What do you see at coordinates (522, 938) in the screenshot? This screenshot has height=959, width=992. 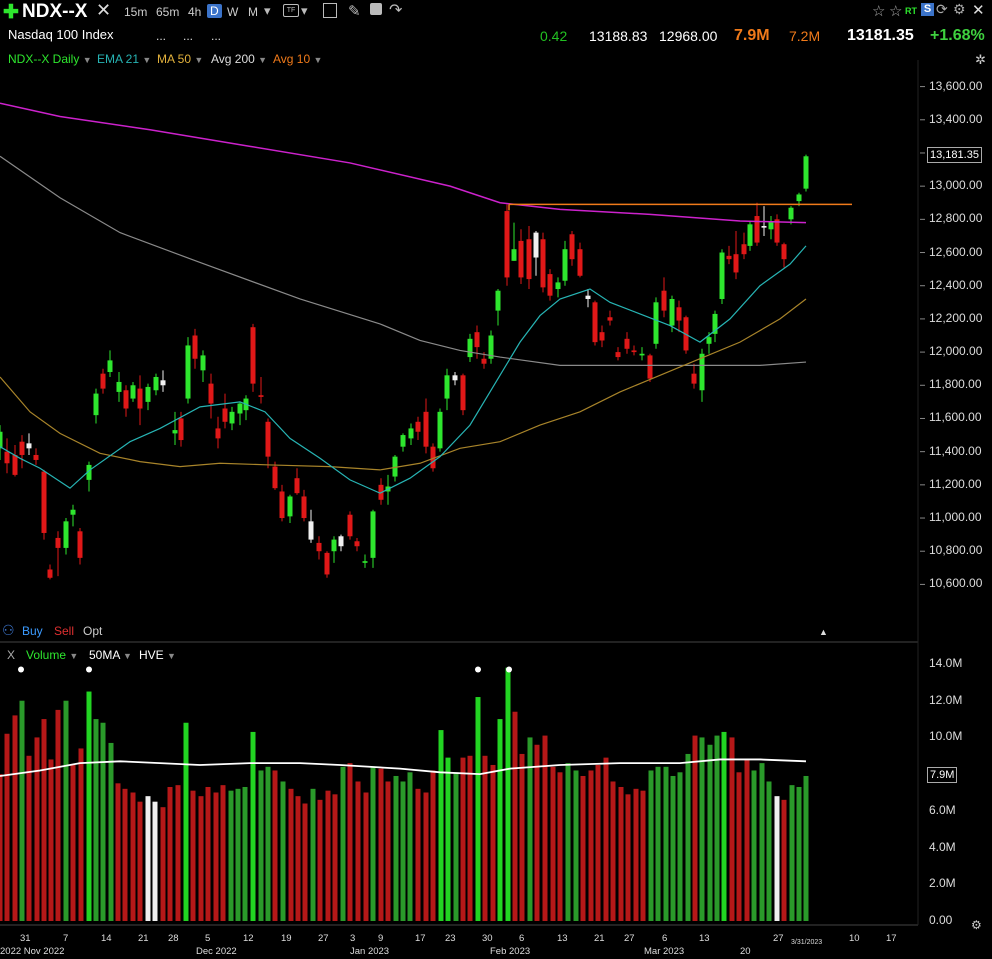 I see `date-axis-label: 6` at bounding box center [522, 938].